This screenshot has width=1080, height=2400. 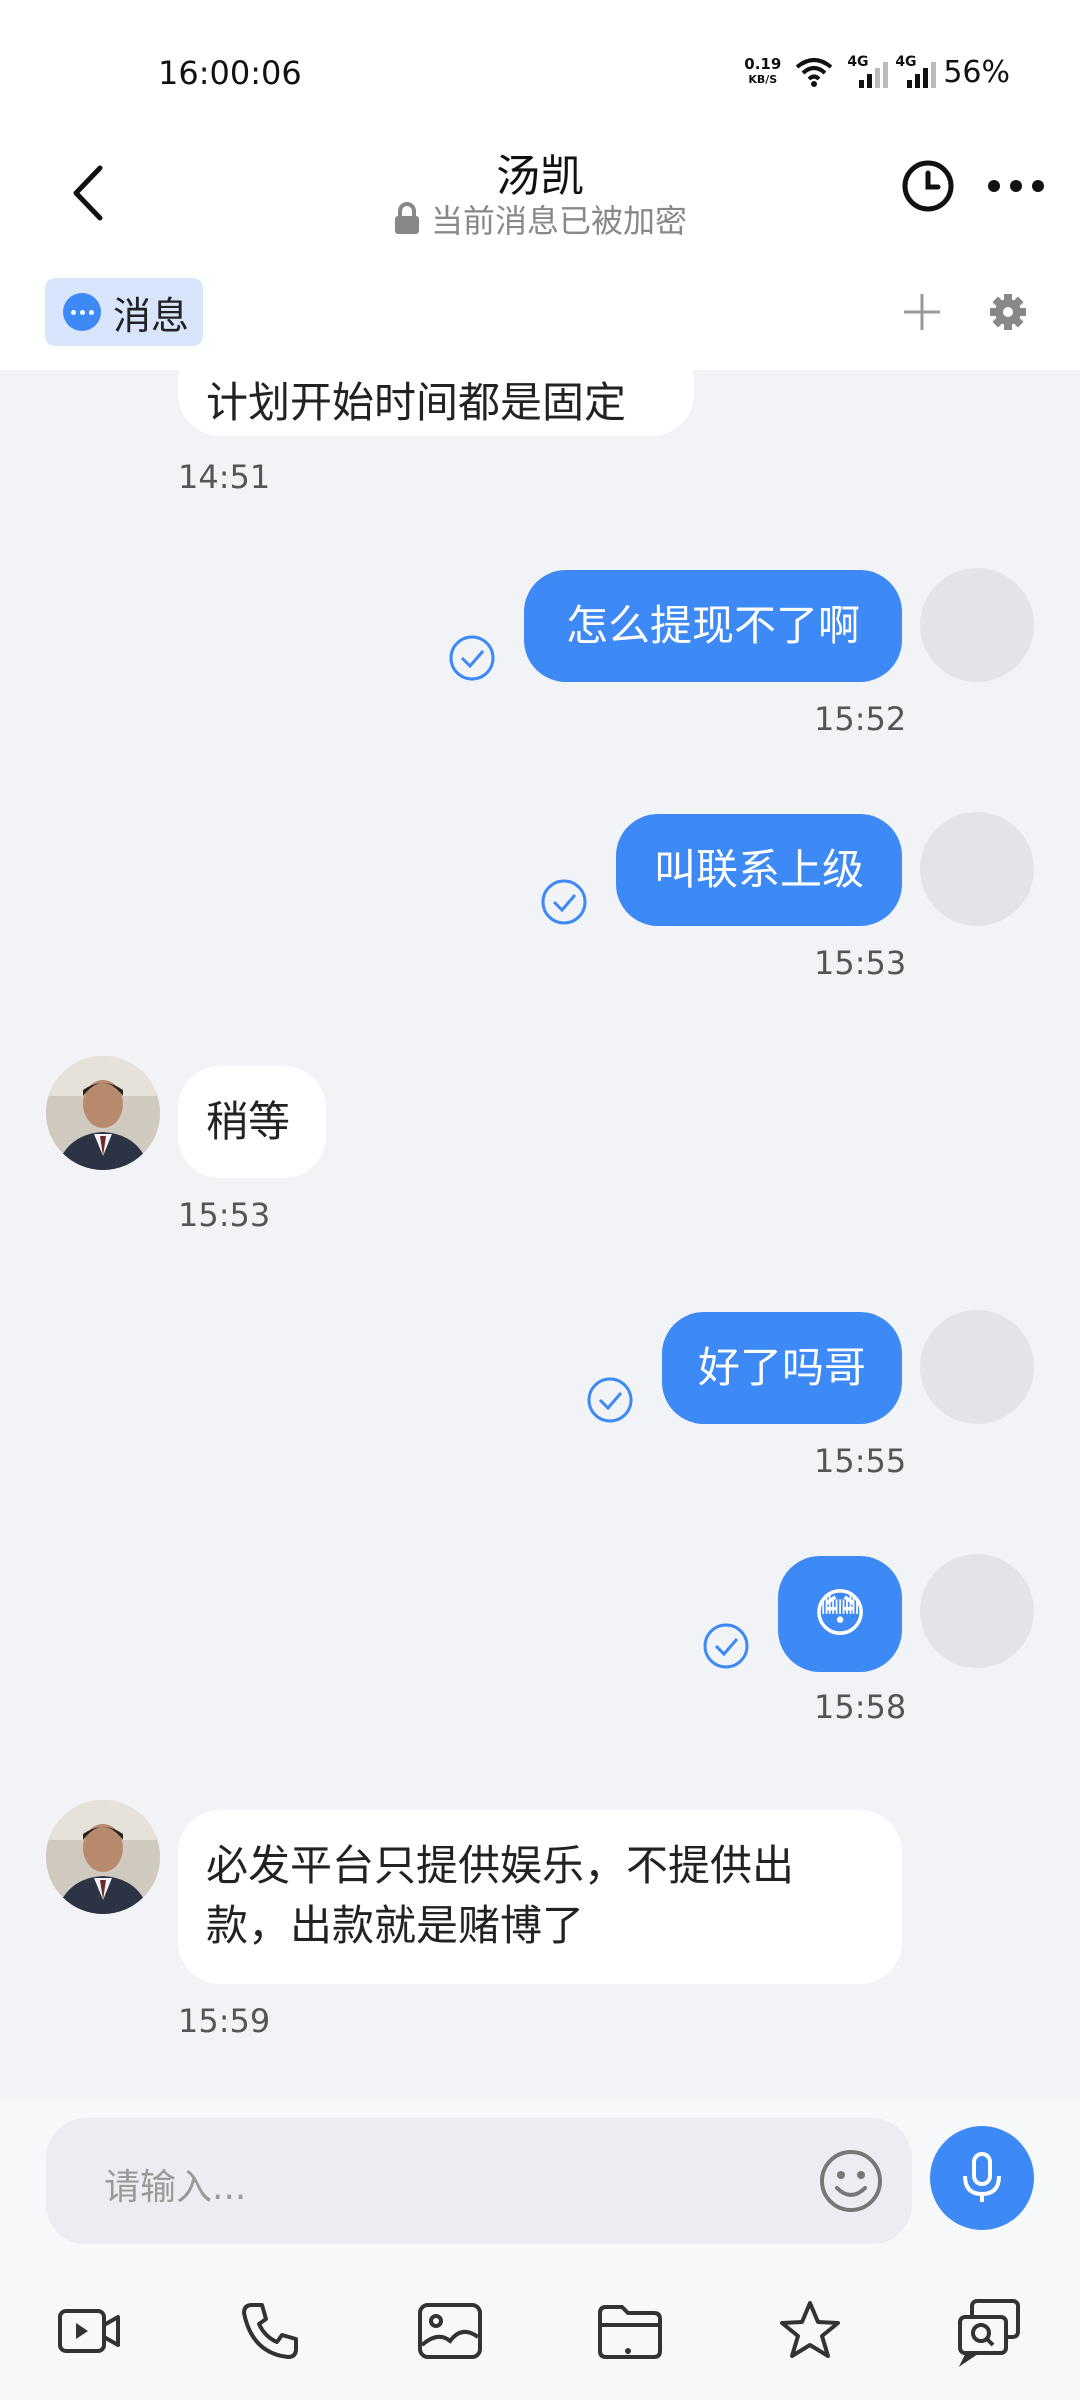 I want to click on signal-2-icon: 4G, so click(x=916, y=72).